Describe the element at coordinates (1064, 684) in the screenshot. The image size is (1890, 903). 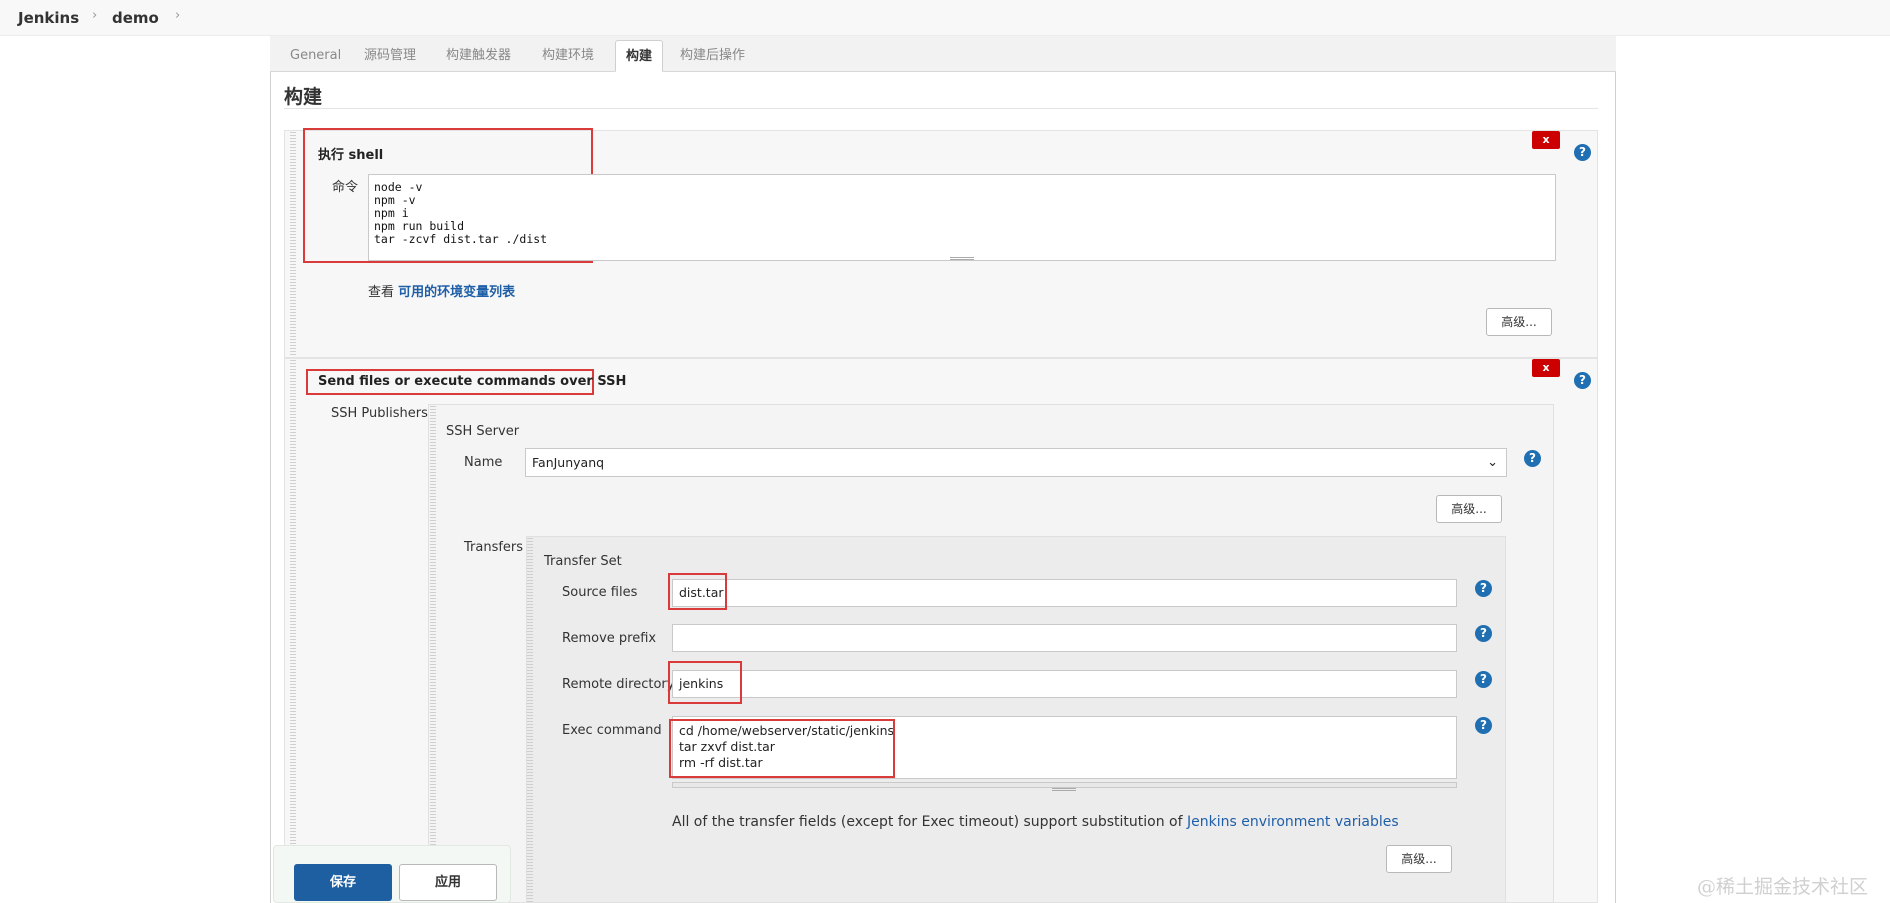
I see `remote-directory-input: jenkins` at that location.